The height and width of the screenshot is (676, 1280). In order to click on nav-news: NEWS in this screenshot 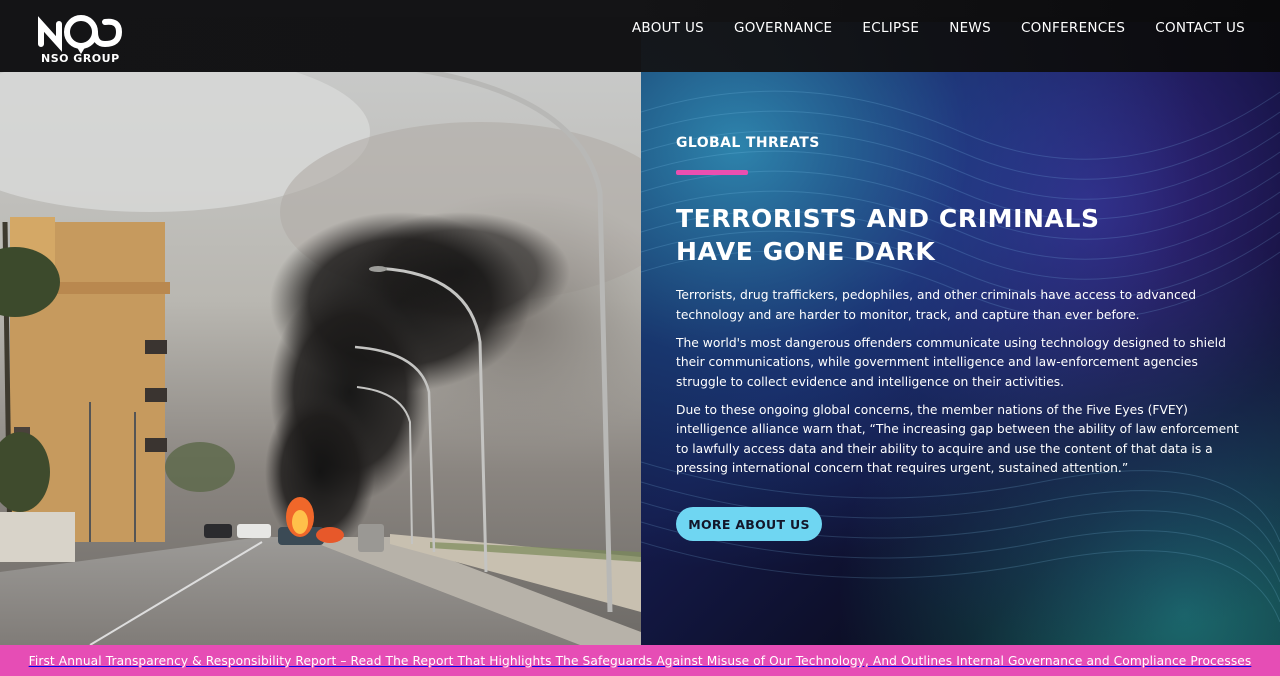, I will do `click(970, 28)`.